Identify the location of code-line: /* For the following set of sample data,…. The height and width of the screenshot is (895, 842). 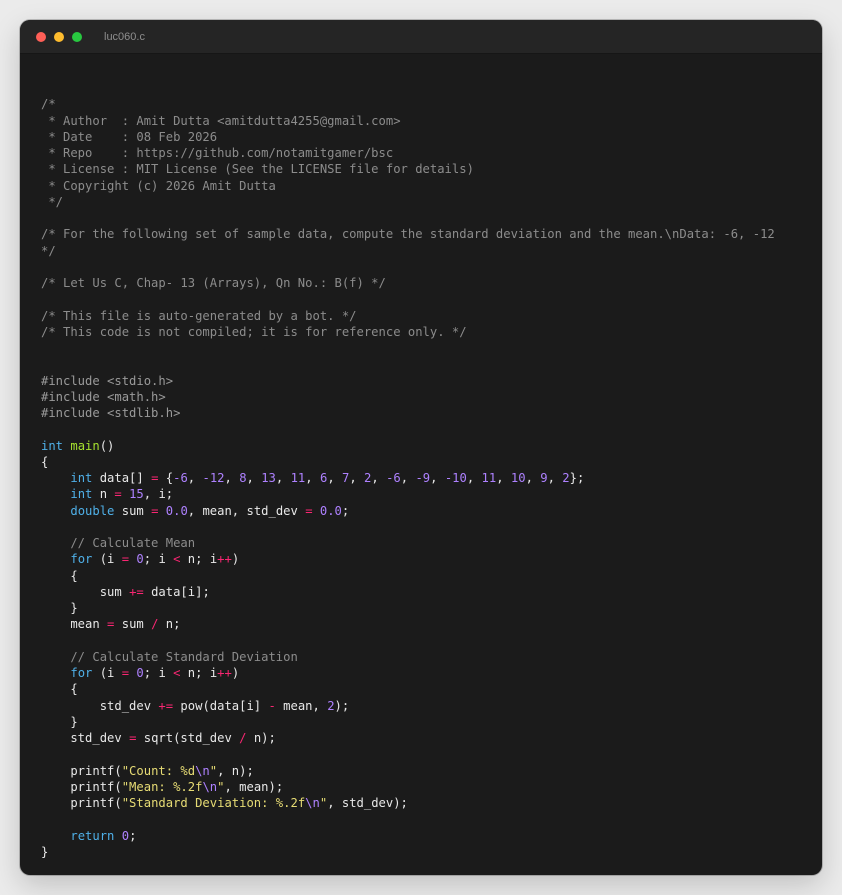
(431, 234).